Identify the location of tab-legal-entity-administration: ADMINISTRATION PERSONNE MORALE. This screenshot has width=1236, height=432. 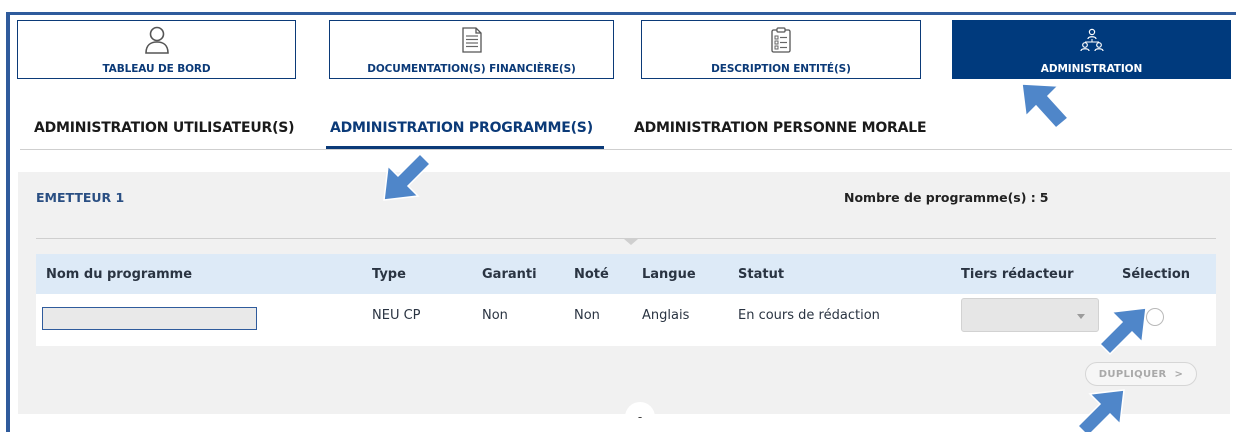
(780, 128).